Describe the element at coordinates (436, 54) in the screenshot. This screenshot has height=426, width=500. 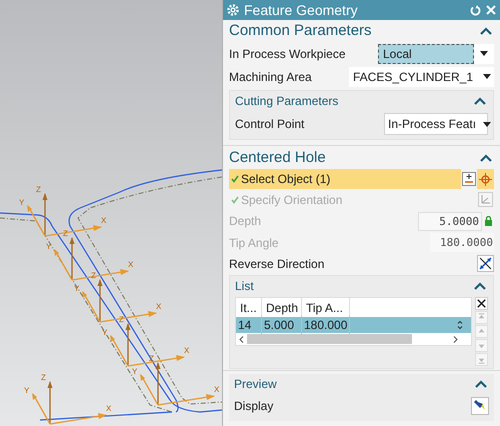
I see `dropdown: Local` at that location.